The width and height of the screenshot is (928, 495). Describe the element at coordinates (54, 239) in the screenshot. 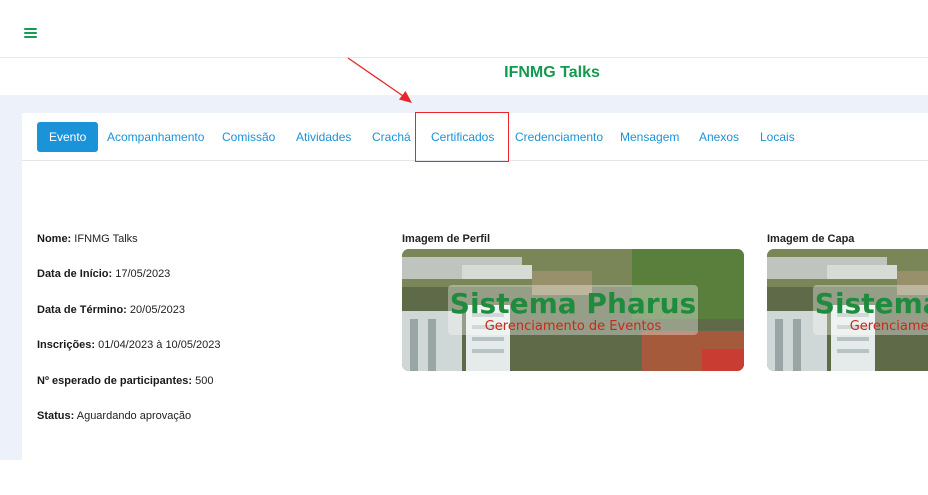

I see `detail-nome-label: Nome:` at that location.